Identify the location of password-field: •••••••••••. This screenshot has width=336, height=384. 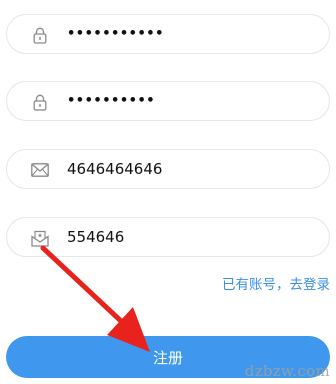
(168, 34).